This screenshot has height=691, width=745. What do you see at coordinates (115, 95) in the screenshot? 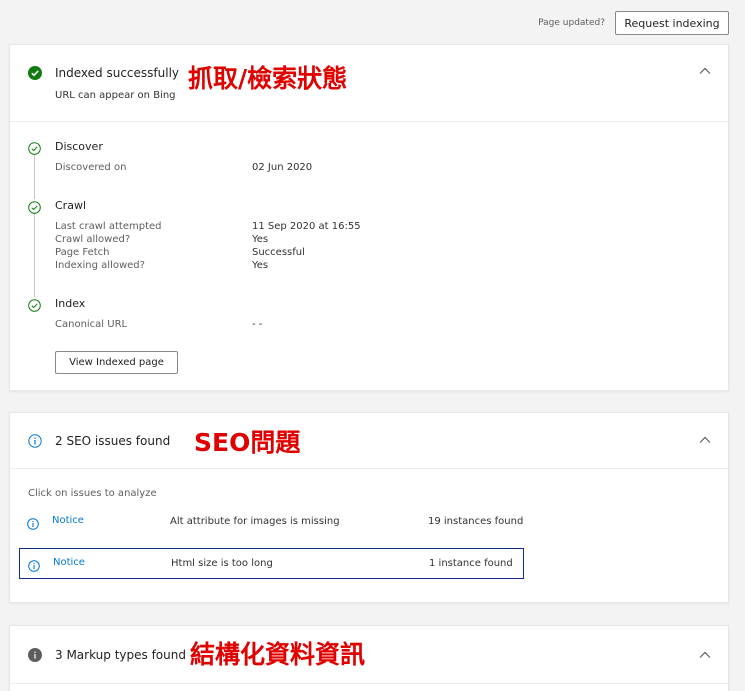
I see `index-status-subtitle: URL can appear on Bing` at bounding box center [115, 95].